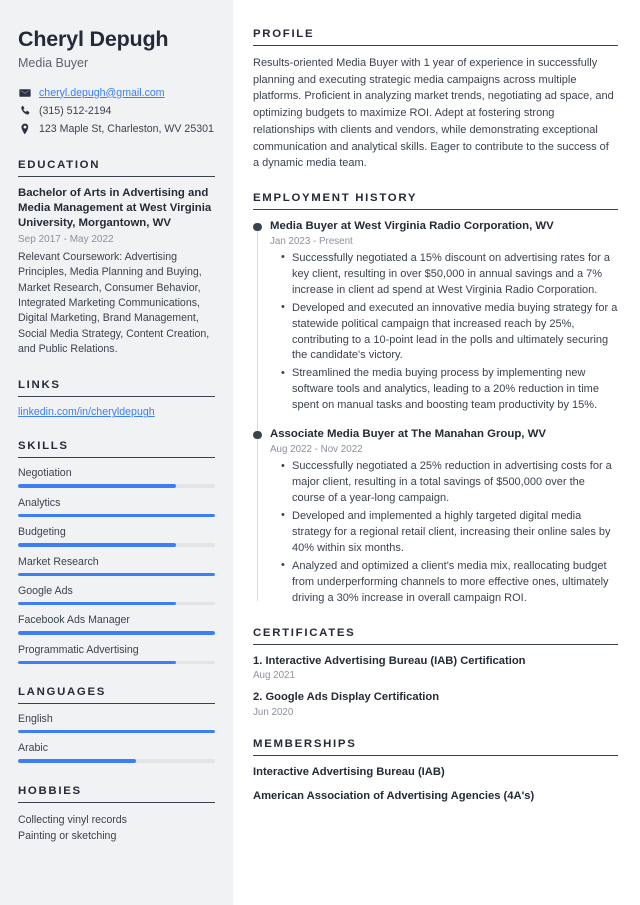  What do you see at coordinates (78, 649) in the screenshot?
I see `skill-label: Programmatic Advertising` at bounding box center [78, 649].